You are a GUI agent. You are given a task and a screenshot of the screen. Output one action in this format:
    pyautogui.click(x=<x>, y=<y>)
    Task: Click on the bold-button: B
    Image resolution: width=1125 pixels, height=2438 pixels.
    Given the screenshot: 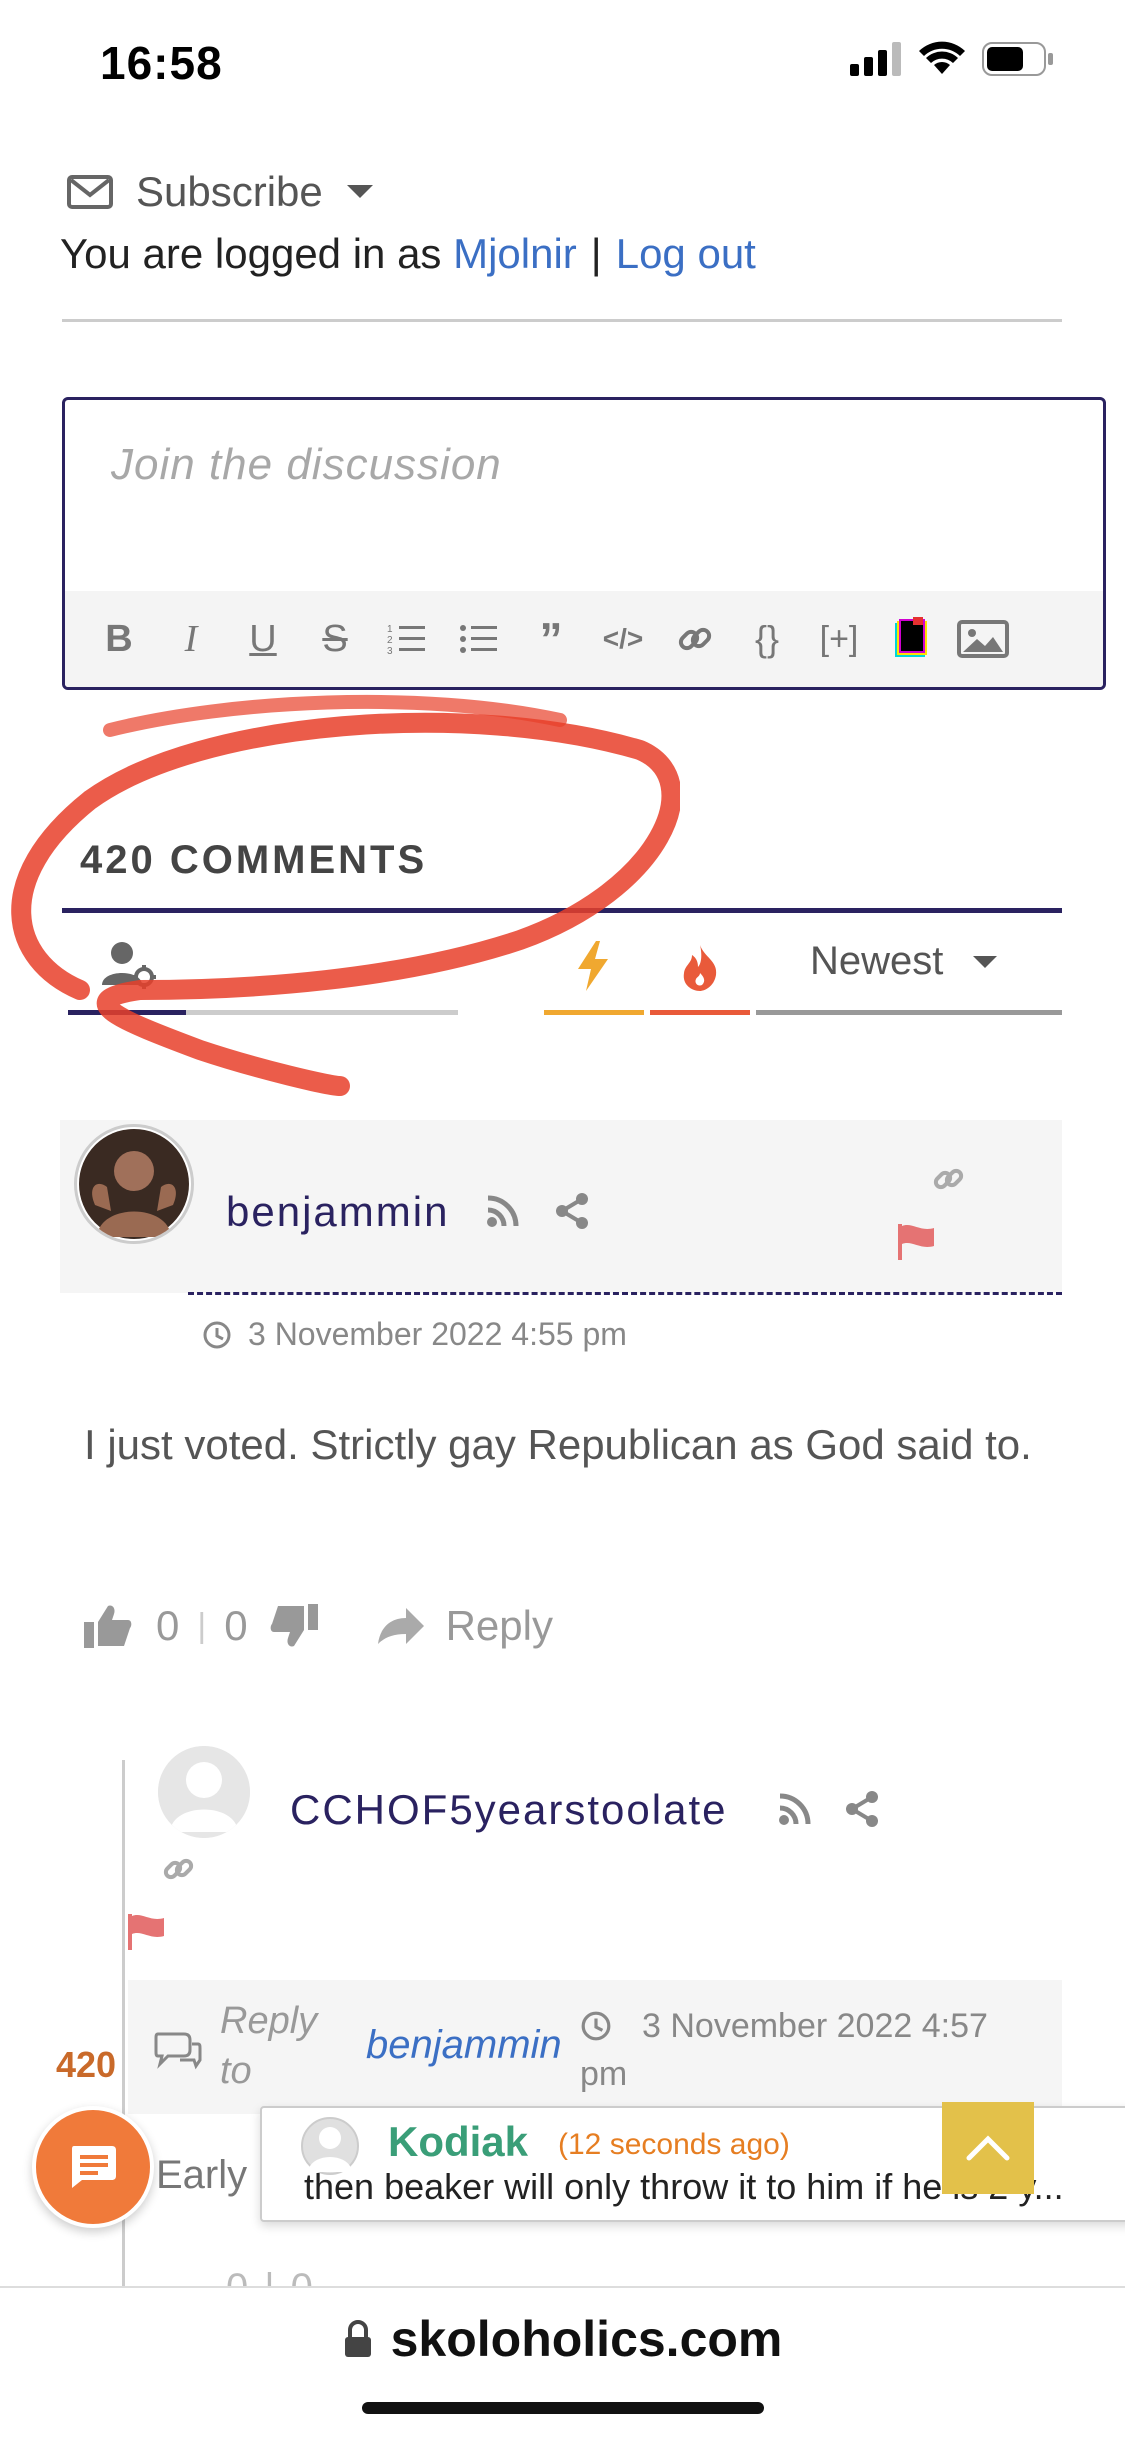 What is the action you would take?
    pyautogui.click(x=119, y=639)
    